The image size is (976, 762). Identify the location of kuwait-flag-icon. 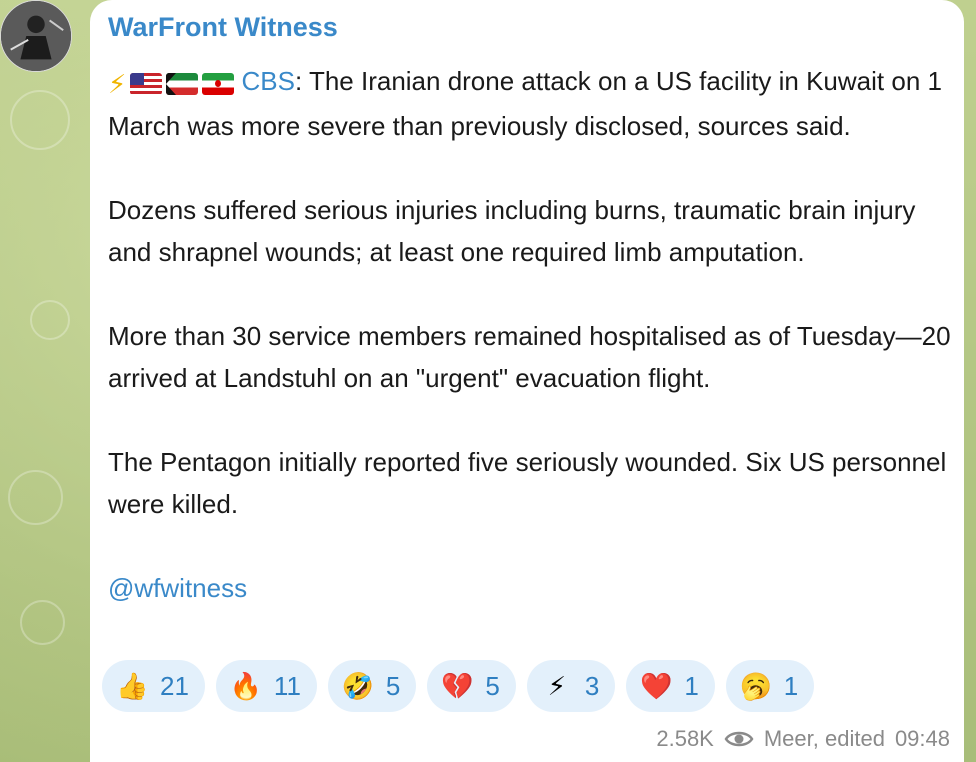
(182, 84).